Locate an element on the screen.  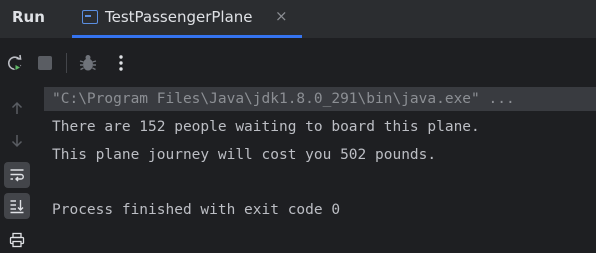
active-tab-indicator is located at coordinates (187, 36).